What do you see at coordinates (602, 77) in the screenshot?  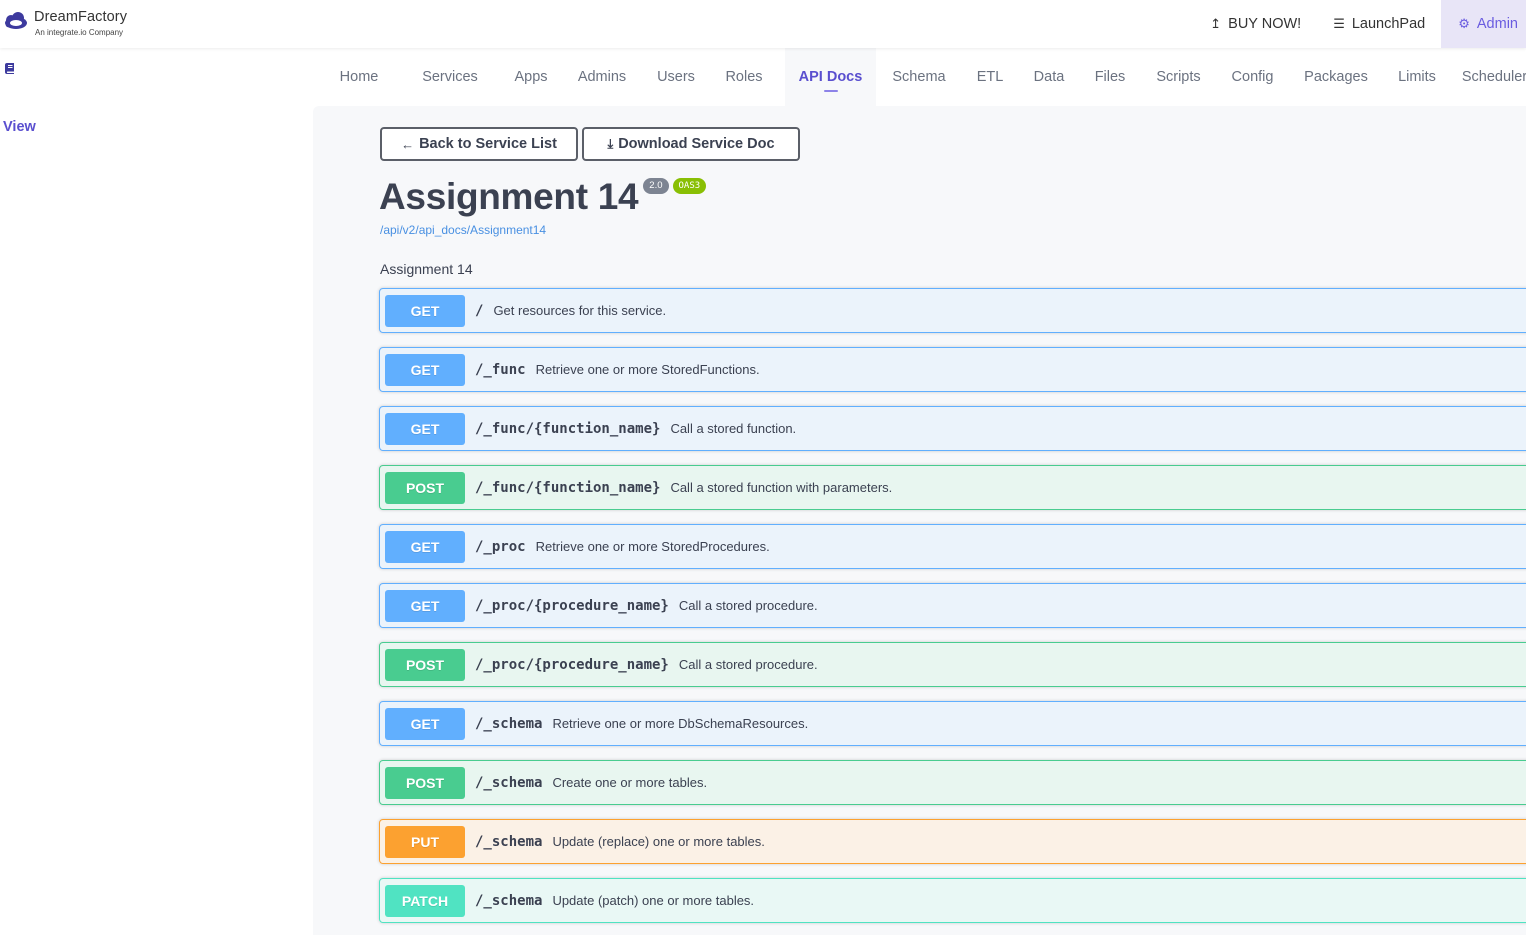 I see `tab-admins: Admins` at bounding box center [602, 77].